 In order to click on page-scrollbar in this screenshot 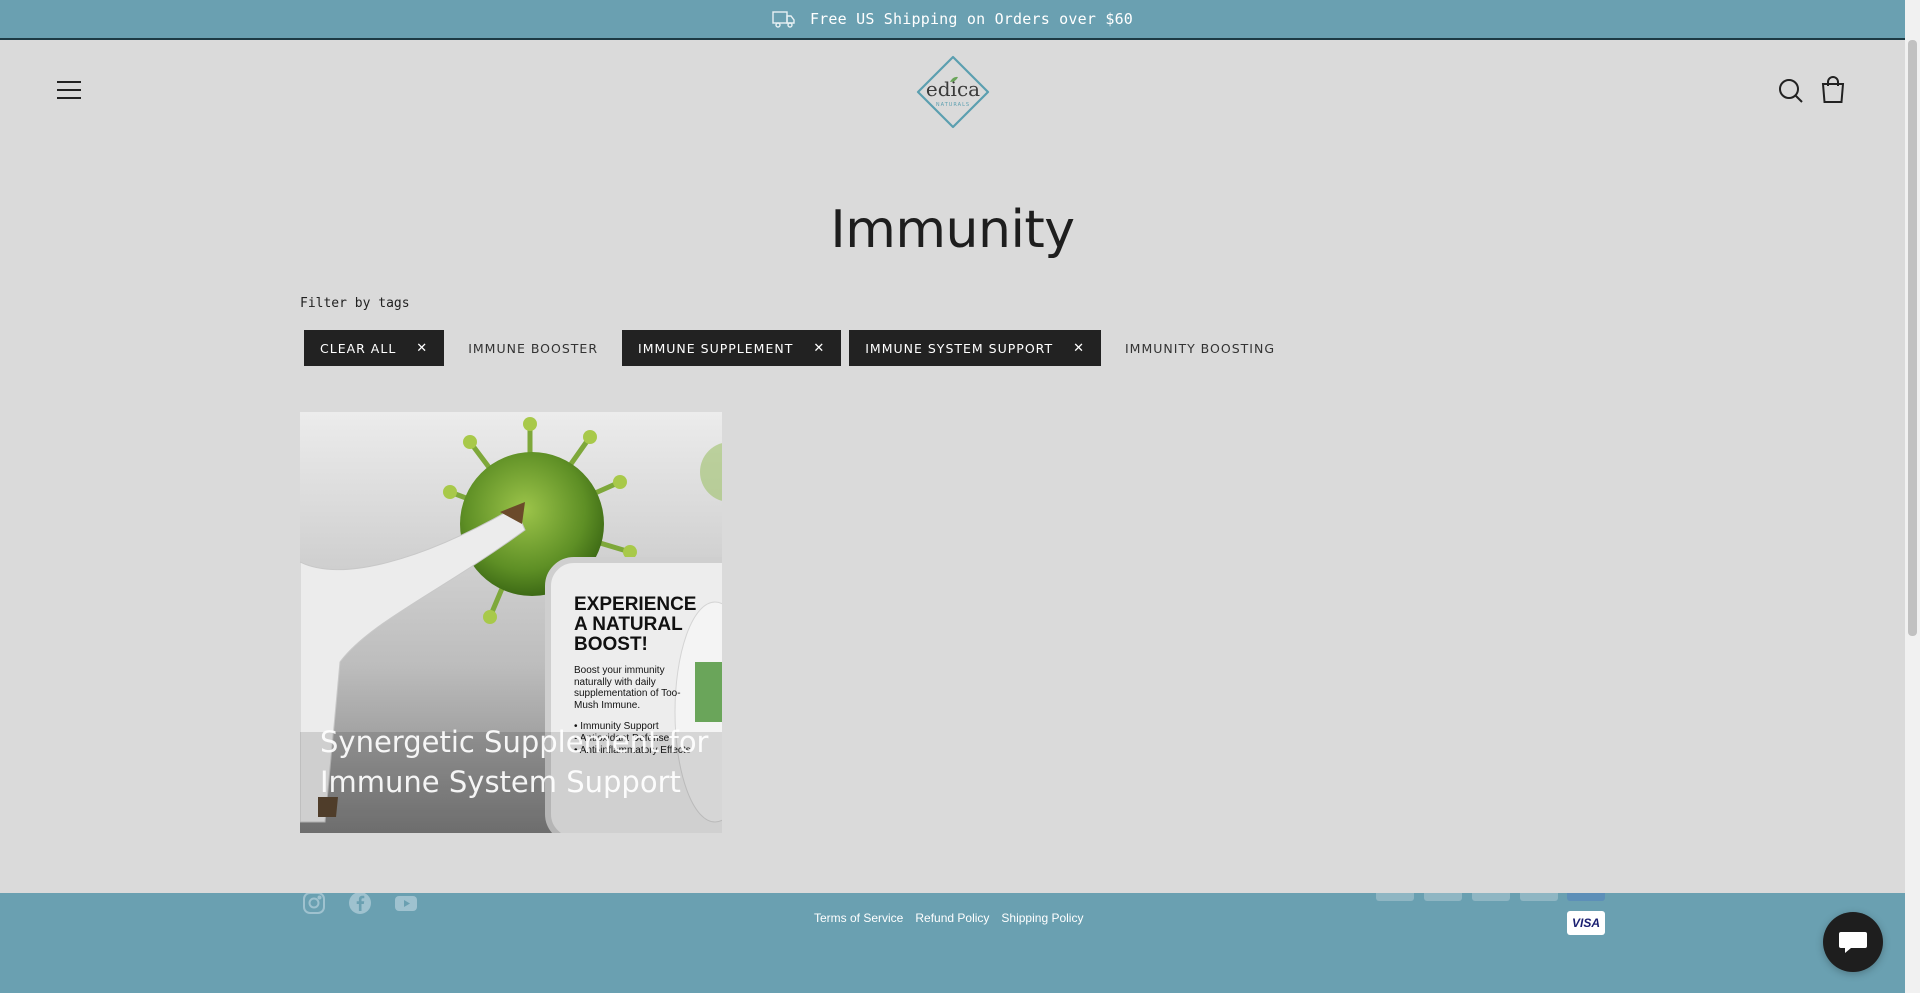, I will do `click(1912, 496)`.